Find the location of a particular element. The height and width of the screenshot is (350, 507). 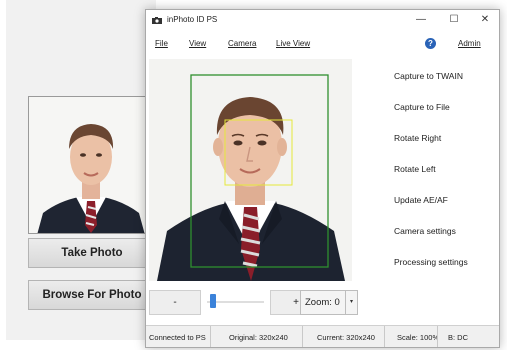

menu-view: View is located at coordinates (197, 43).